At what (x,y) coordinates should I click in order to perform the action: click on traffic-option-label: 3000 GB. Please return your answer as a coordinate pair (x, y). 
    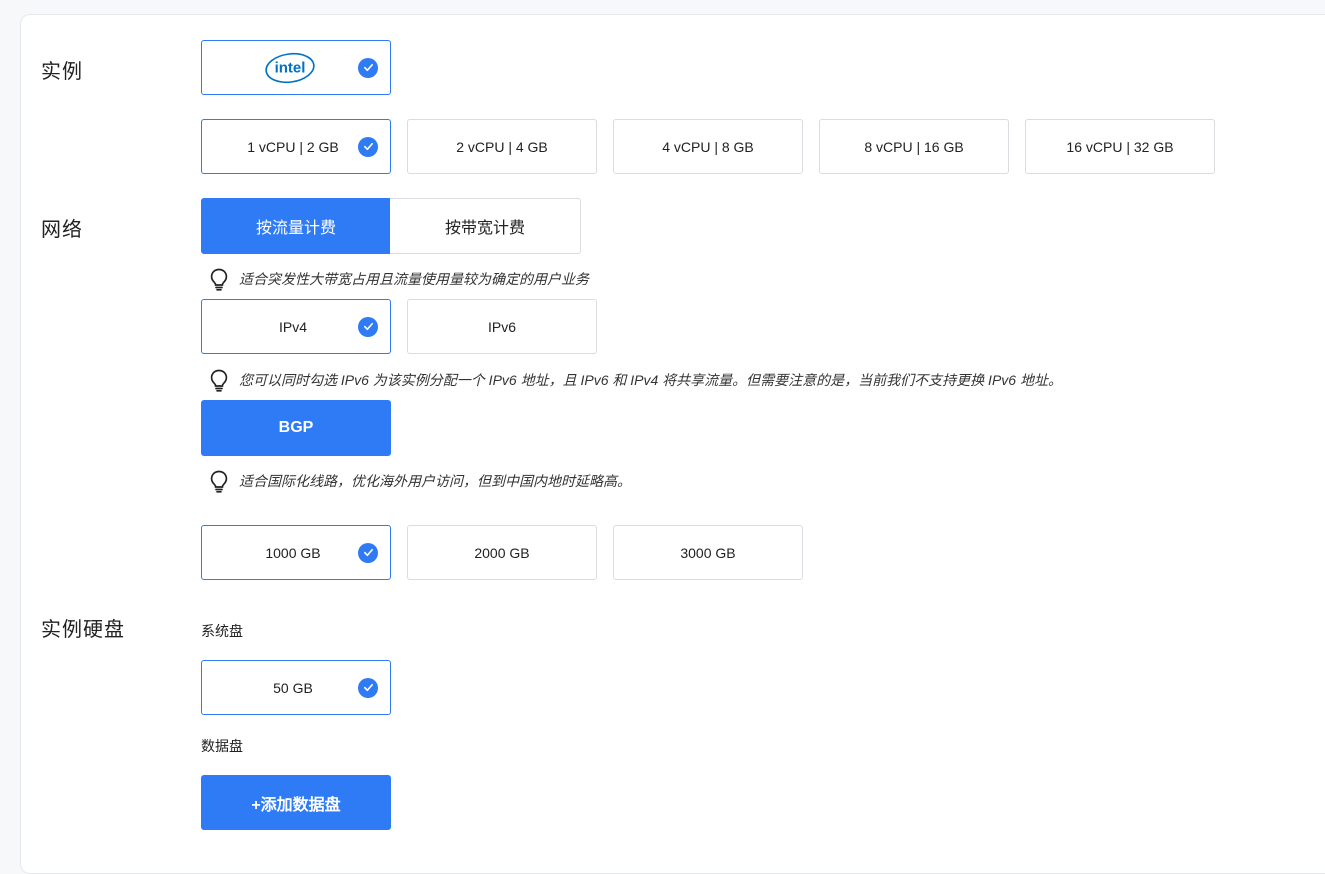
    Looking at the image, I should click on (708, 552).